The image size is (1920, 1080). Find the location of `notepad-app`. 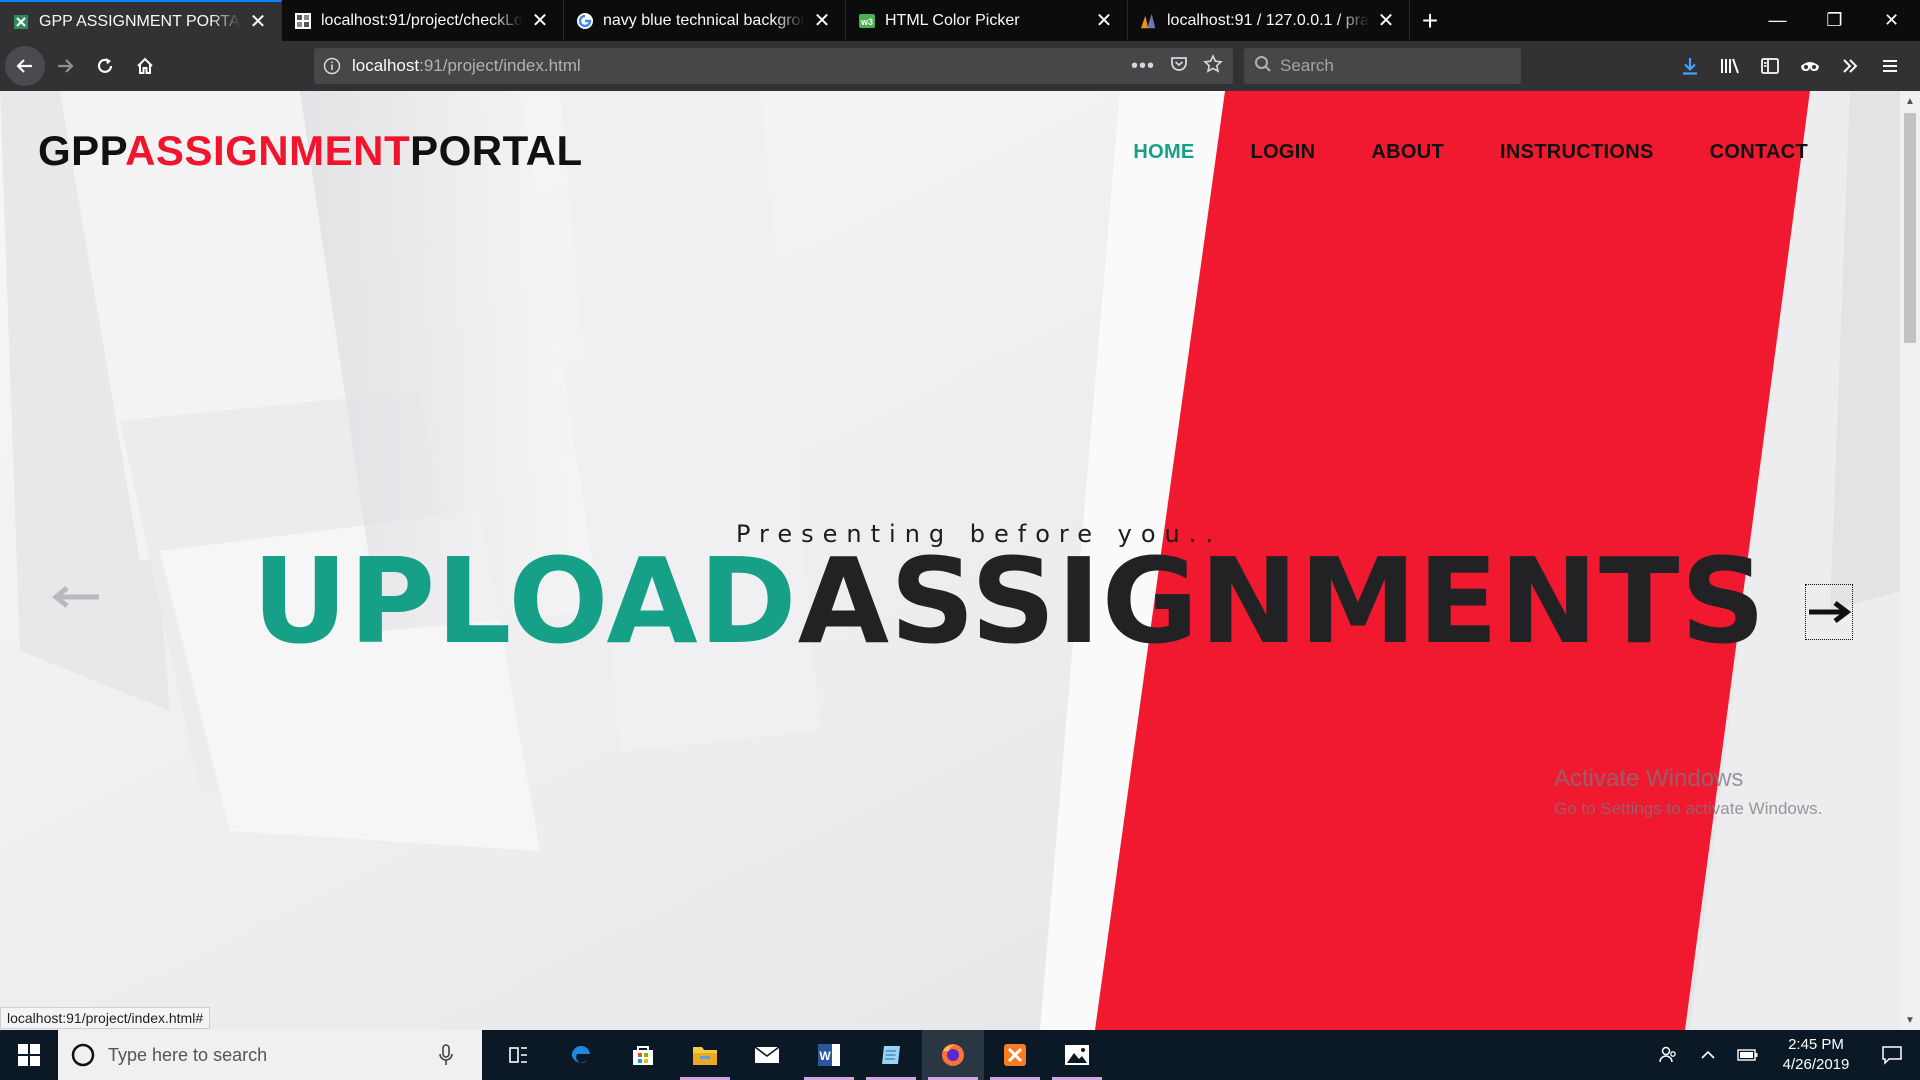

notepad-app is located at coordinates (891, 1055).